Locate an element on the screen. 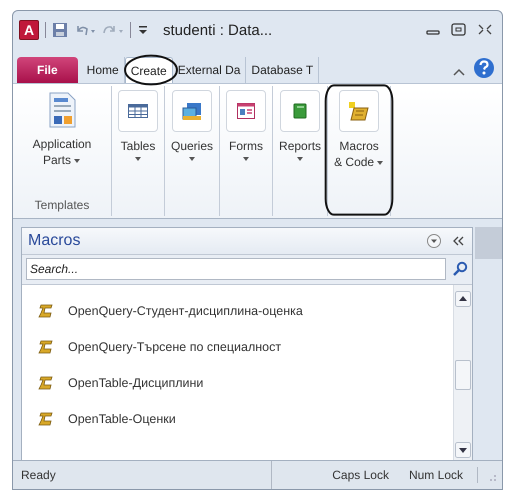 This screenshot has width=509, height=492. macro-list-item: OpenQuery-Студент-дисциплина-оценка is located at coordinates (185, 311).